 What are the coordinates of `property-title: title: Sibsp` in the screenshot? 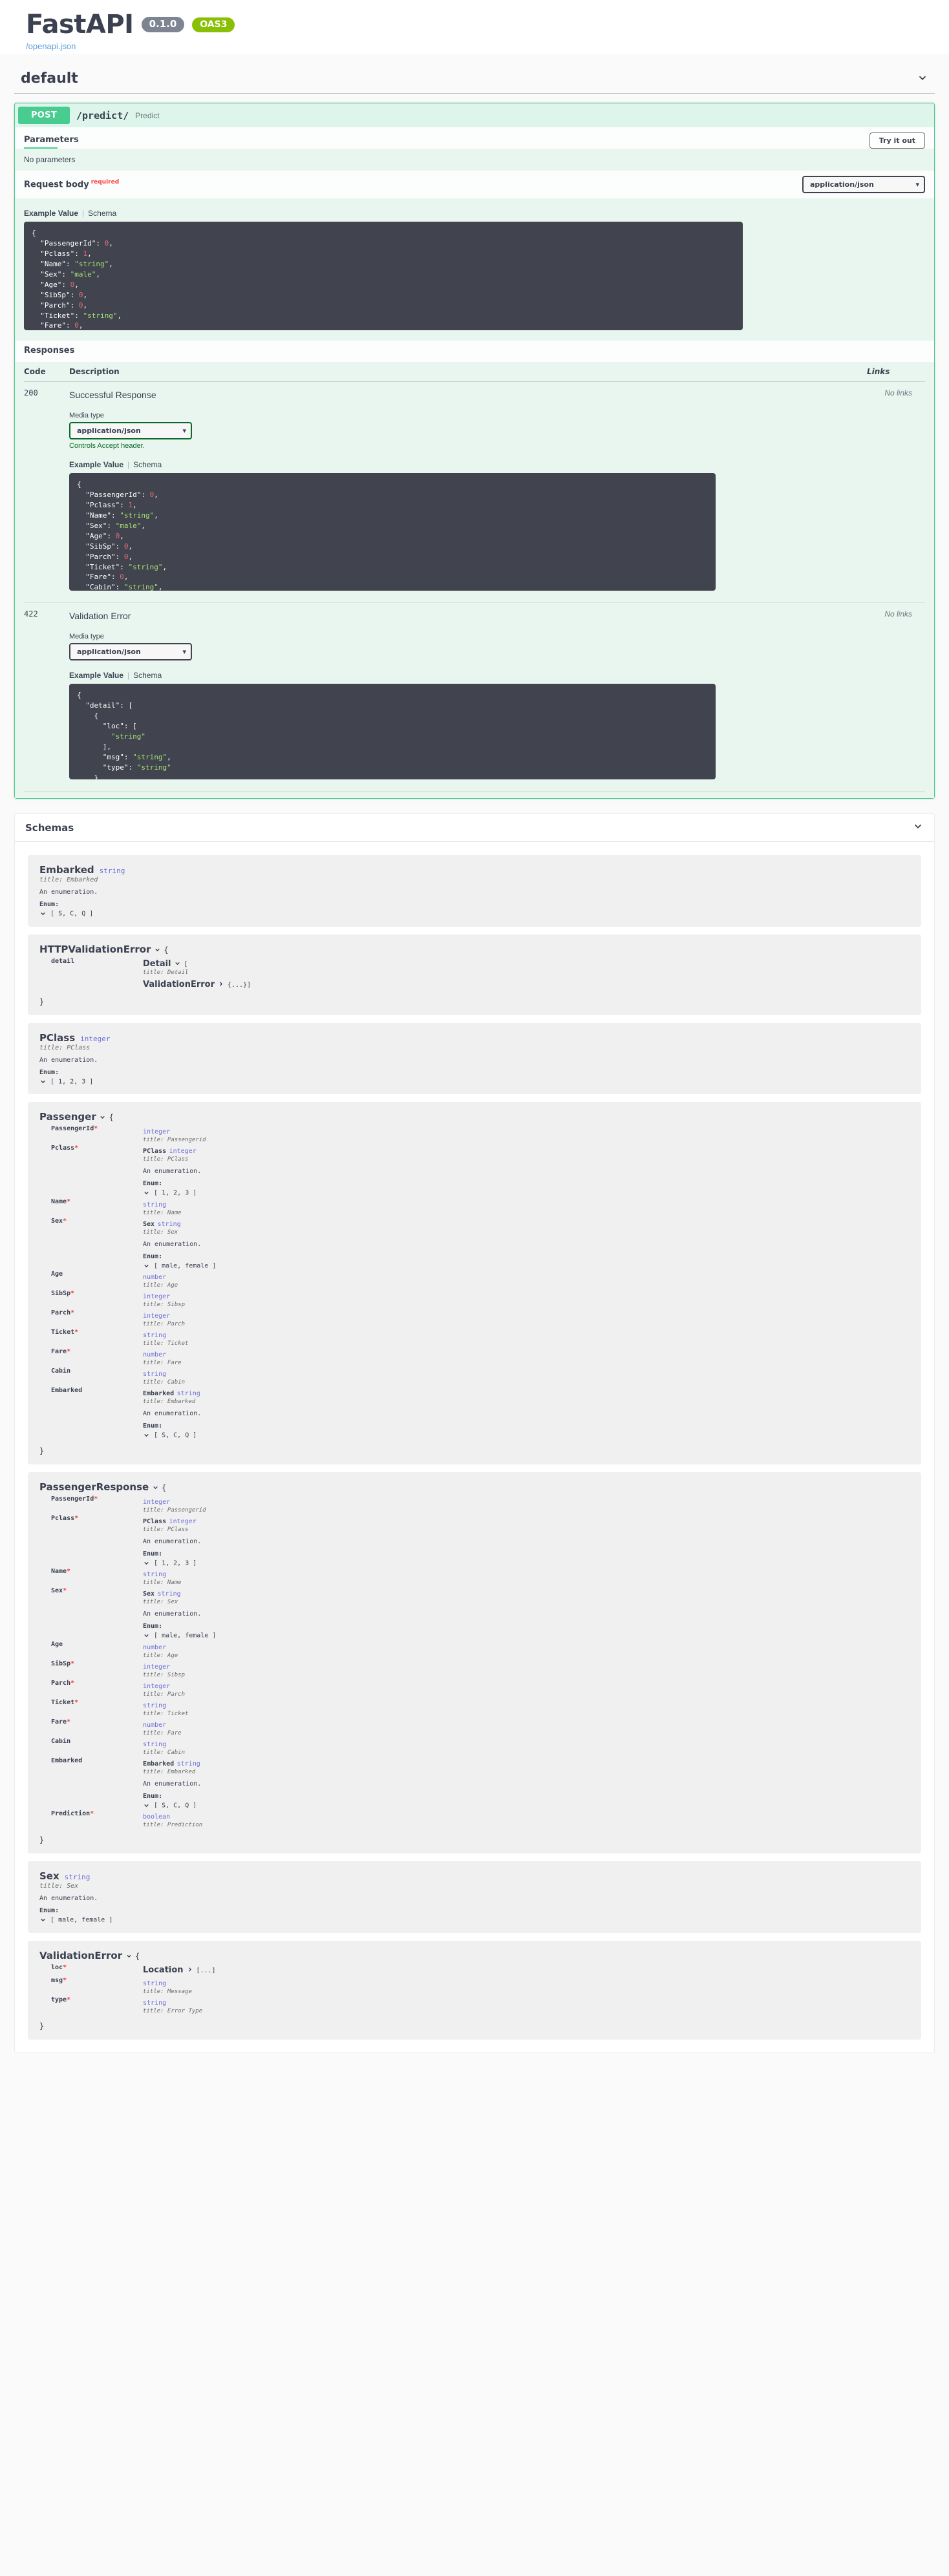 It's located at (164, 1305).